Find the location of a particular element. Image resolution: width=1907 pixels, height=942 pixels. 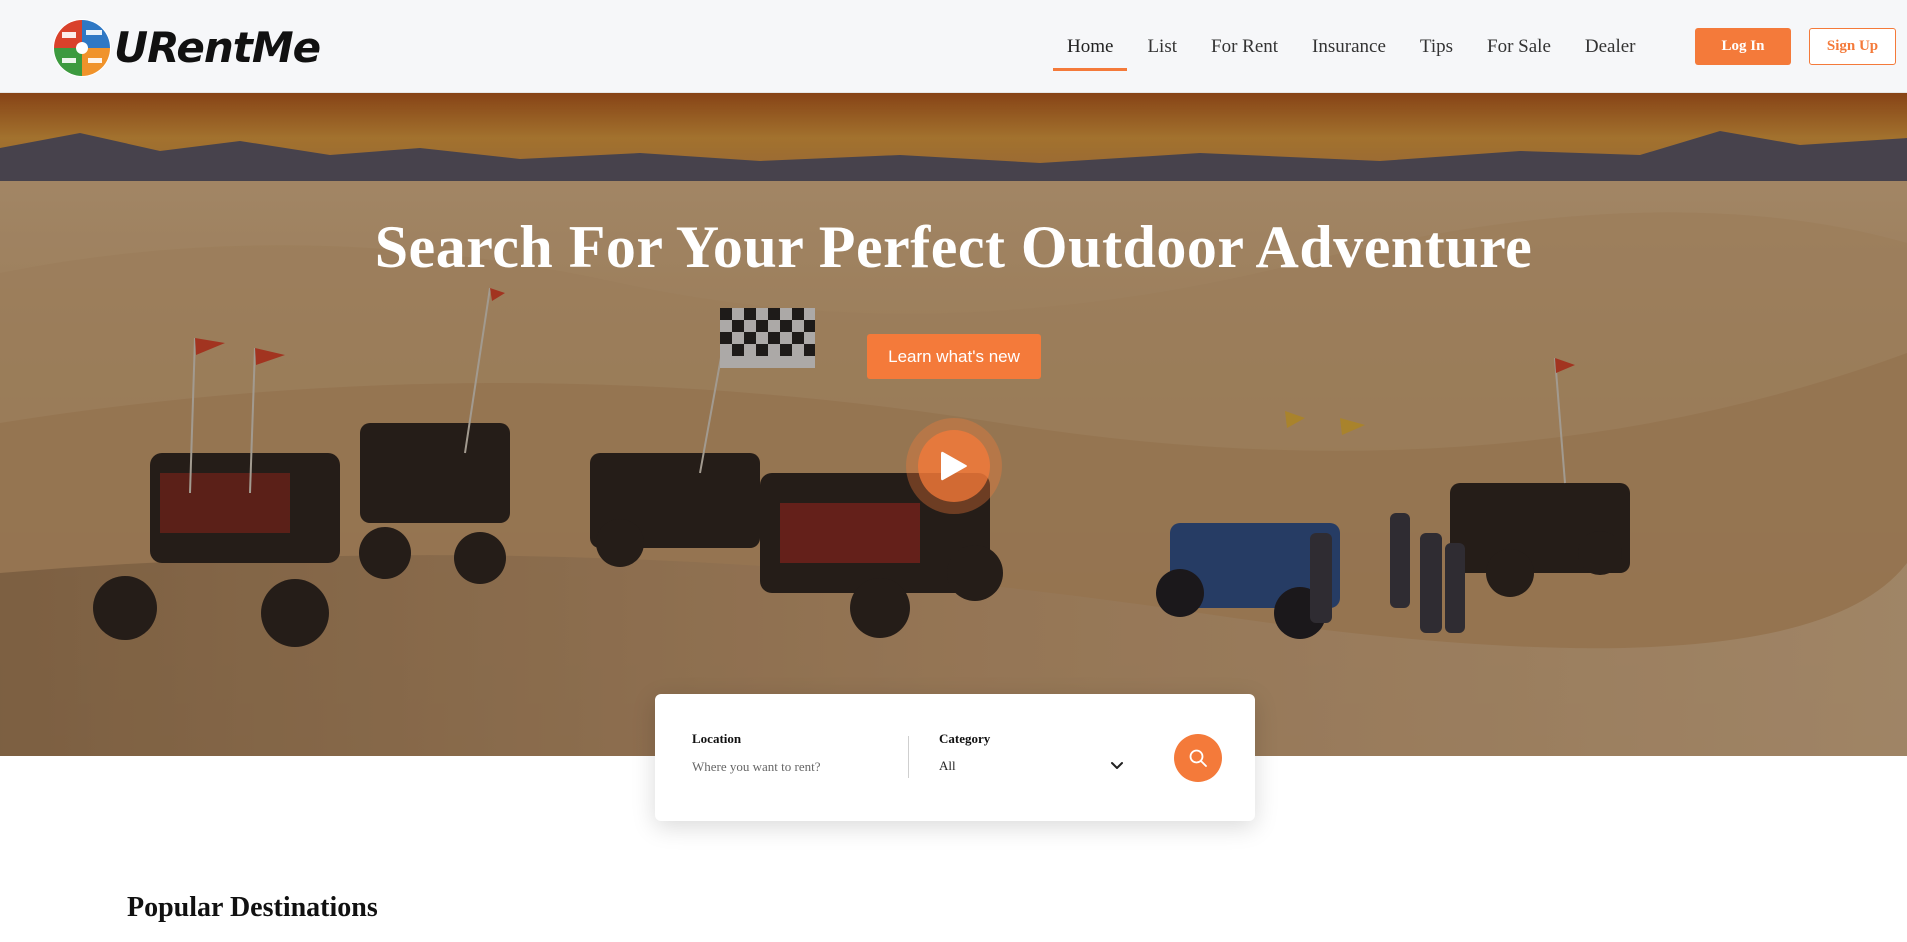

brand-logo: URentMe is located at coordinates (186, 48).